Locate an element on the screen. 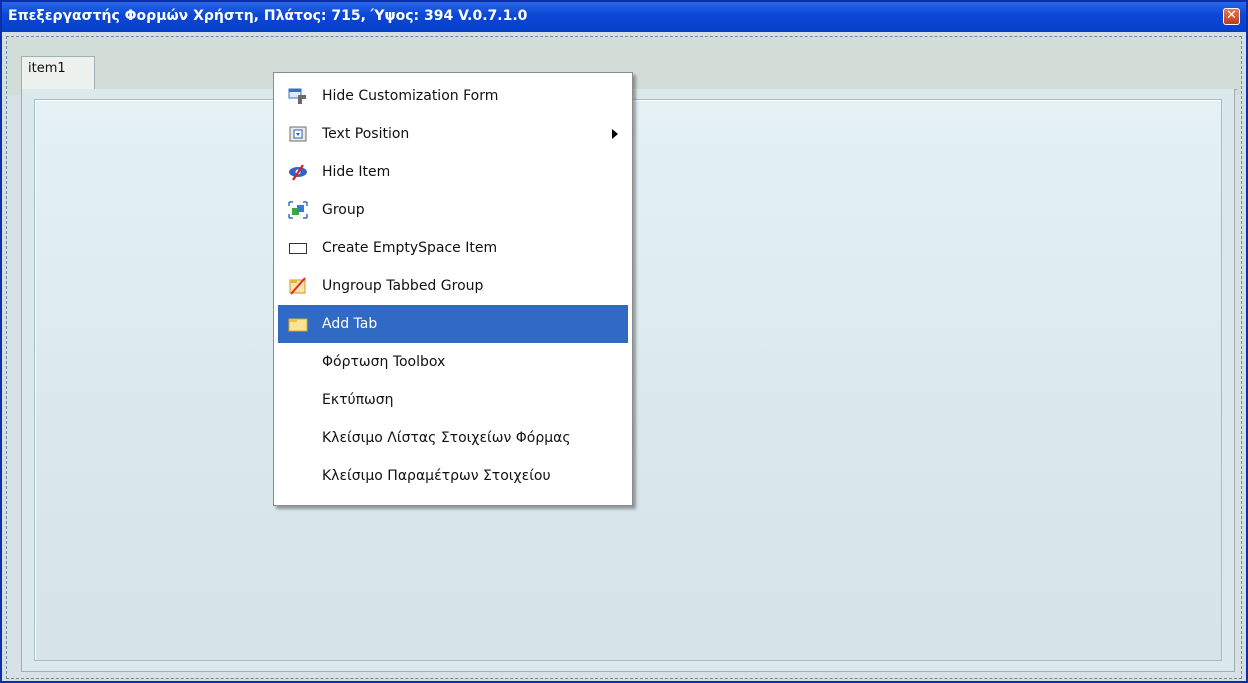  text-position-icon is located at coordinates (298, 134).